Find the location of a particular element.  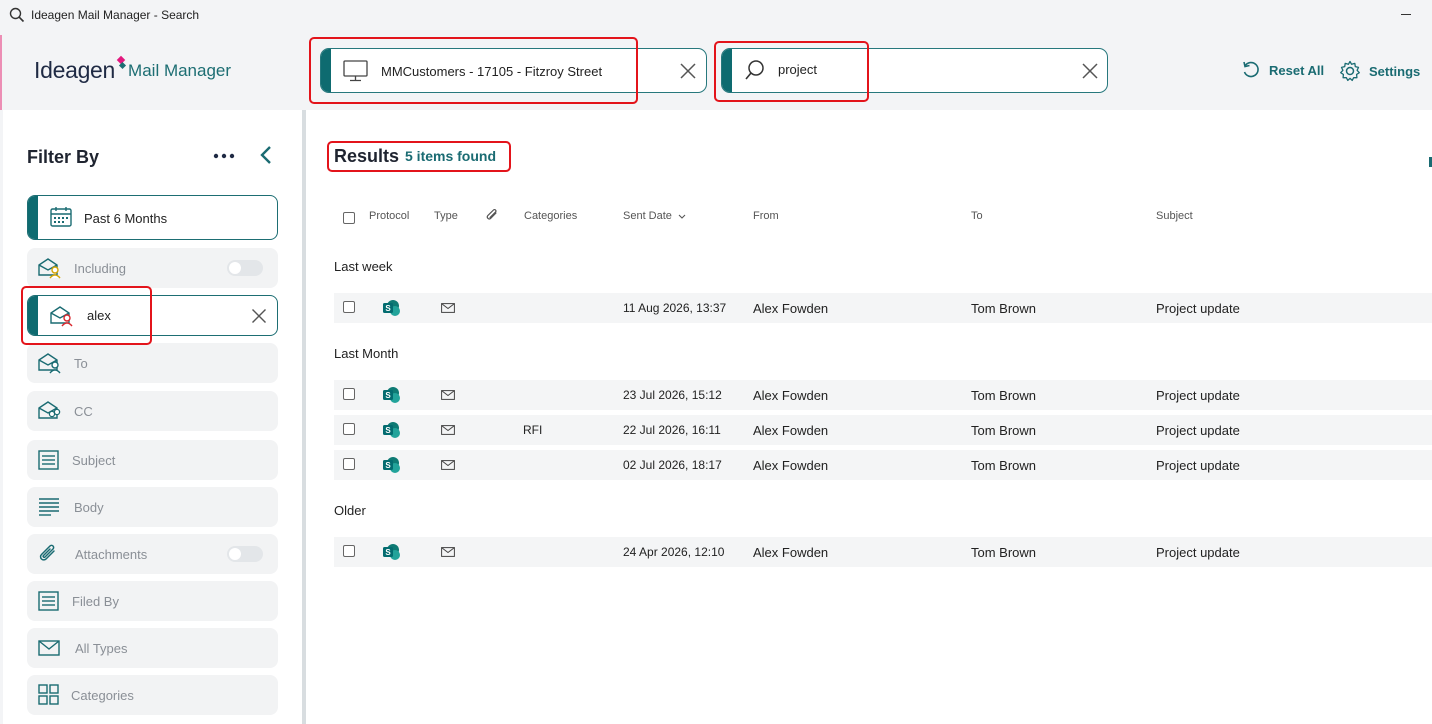

col-from: From is located at coordinates (766, 216).